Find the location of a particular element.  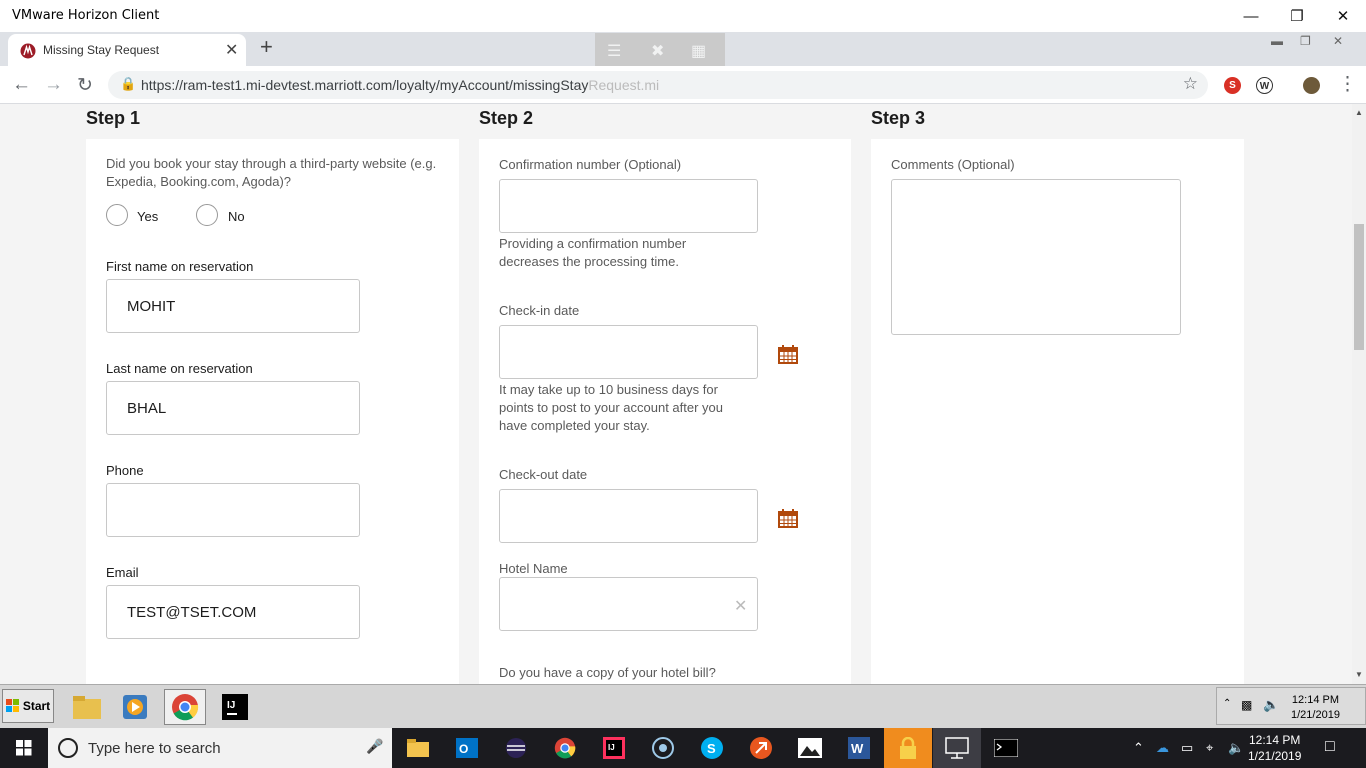

restore-button: ❐ is located at coordinates (1297, 16).